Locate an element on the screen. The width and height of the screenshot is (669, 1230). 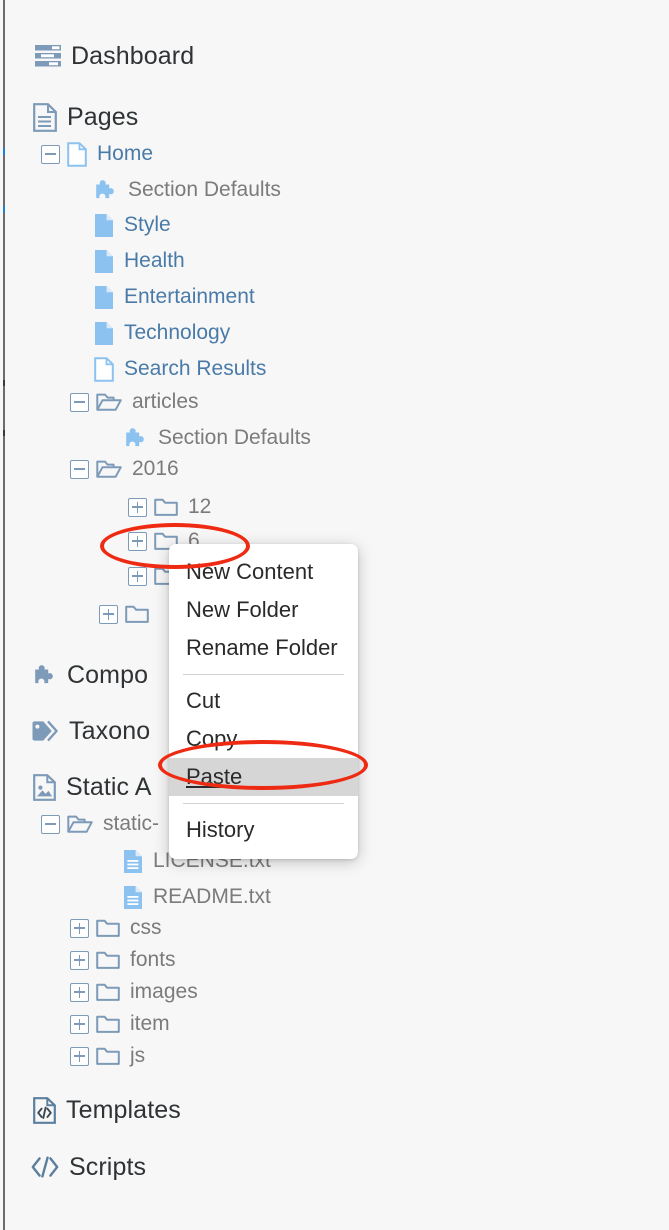
tree-node-images: images is located at coordinates (134, 992).